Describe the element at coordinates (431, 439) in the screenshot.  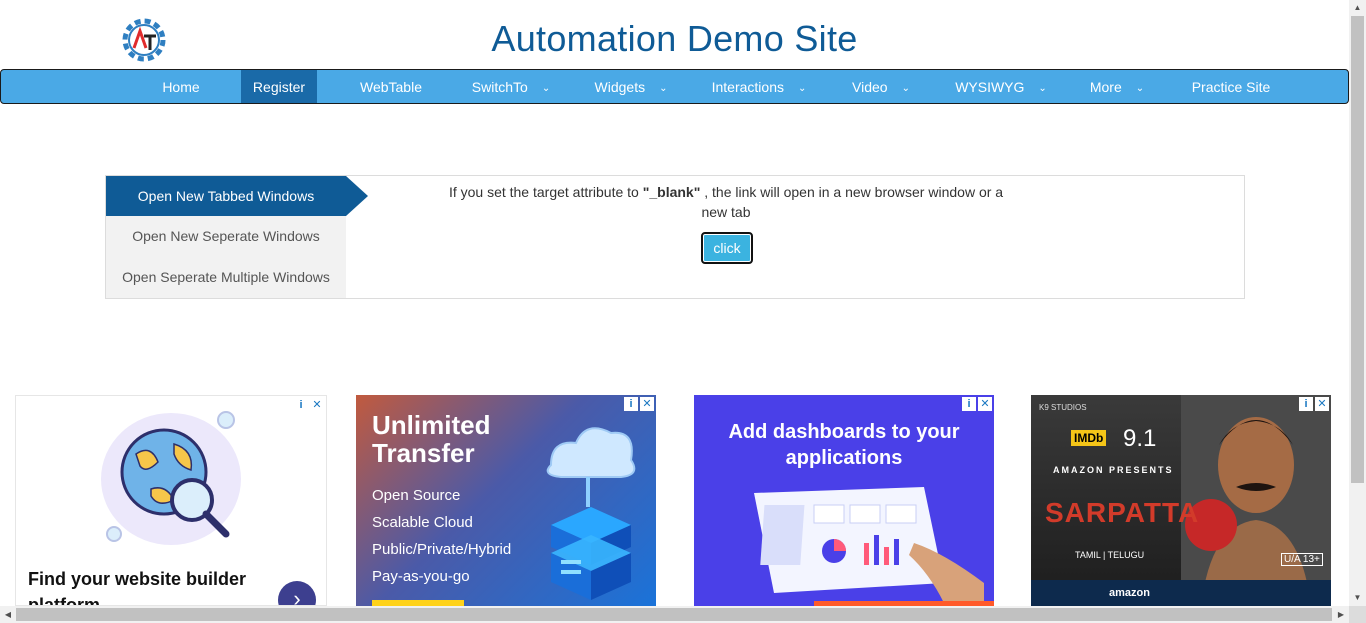
I see `ad-title: Unlimited Transfer` at that location.